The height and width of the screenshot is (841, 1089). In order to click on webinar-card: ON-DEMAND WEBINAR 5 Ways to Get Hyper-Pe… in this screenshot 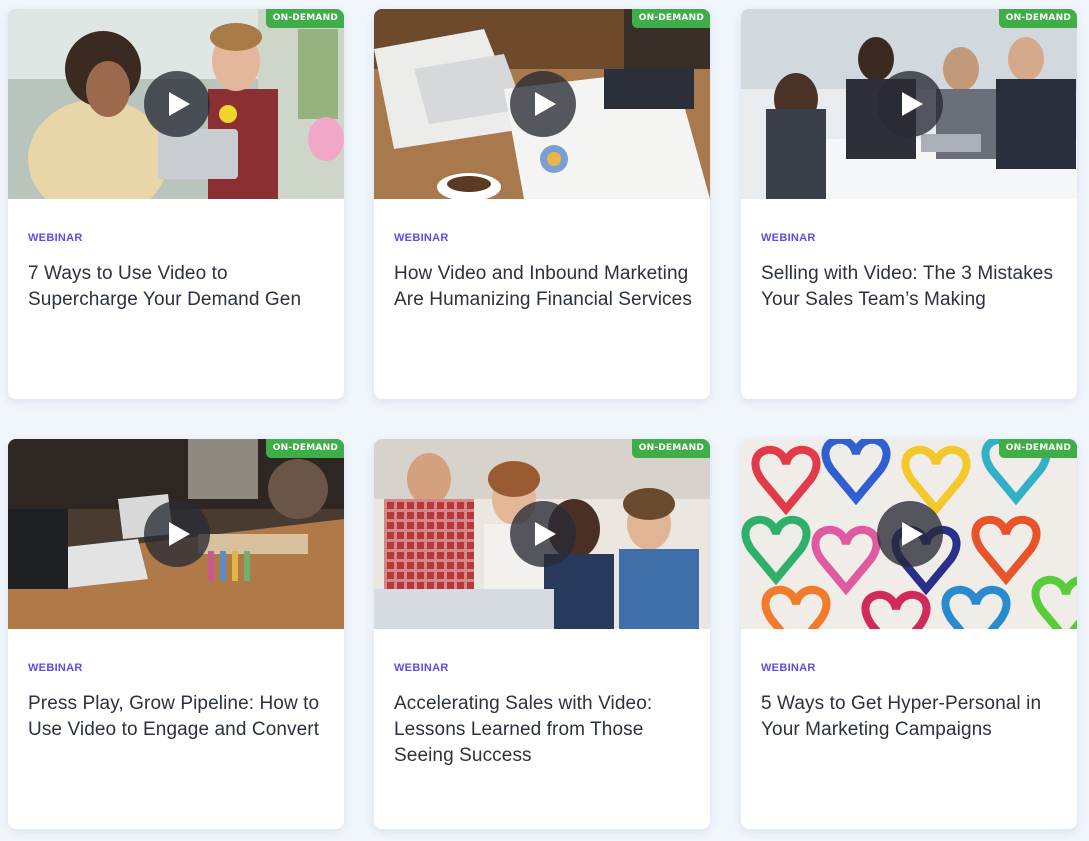, I will do `click(909, 634)`.